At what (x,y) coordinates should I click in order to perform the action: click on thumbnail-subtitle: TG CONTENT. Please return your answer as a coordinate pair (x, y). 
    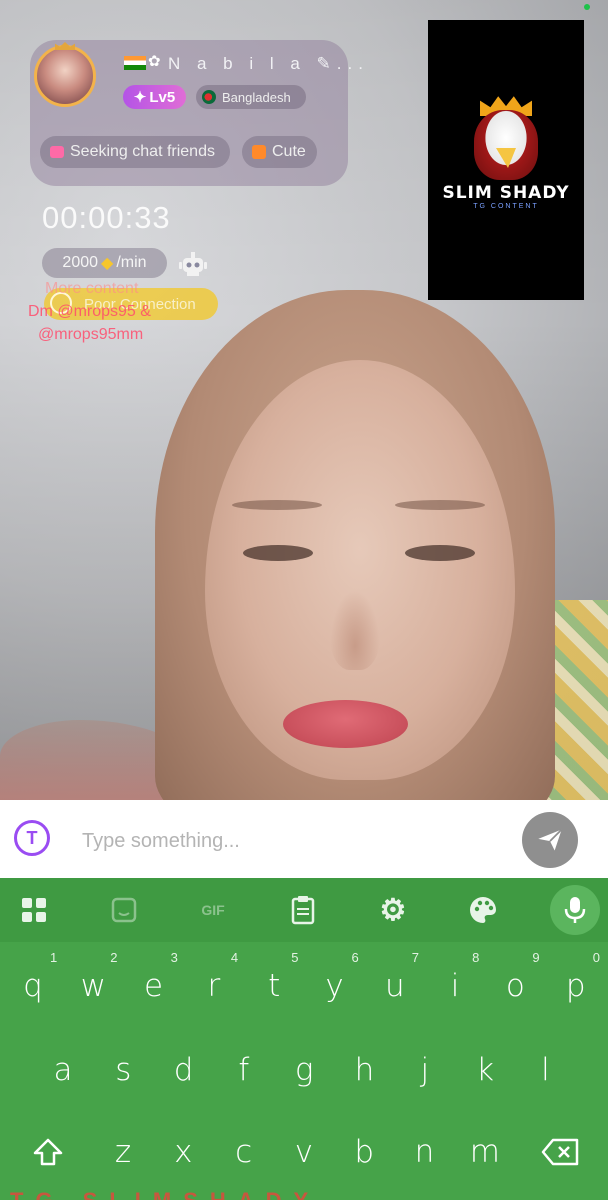
    Looking at the image, I should click on (506, 206).